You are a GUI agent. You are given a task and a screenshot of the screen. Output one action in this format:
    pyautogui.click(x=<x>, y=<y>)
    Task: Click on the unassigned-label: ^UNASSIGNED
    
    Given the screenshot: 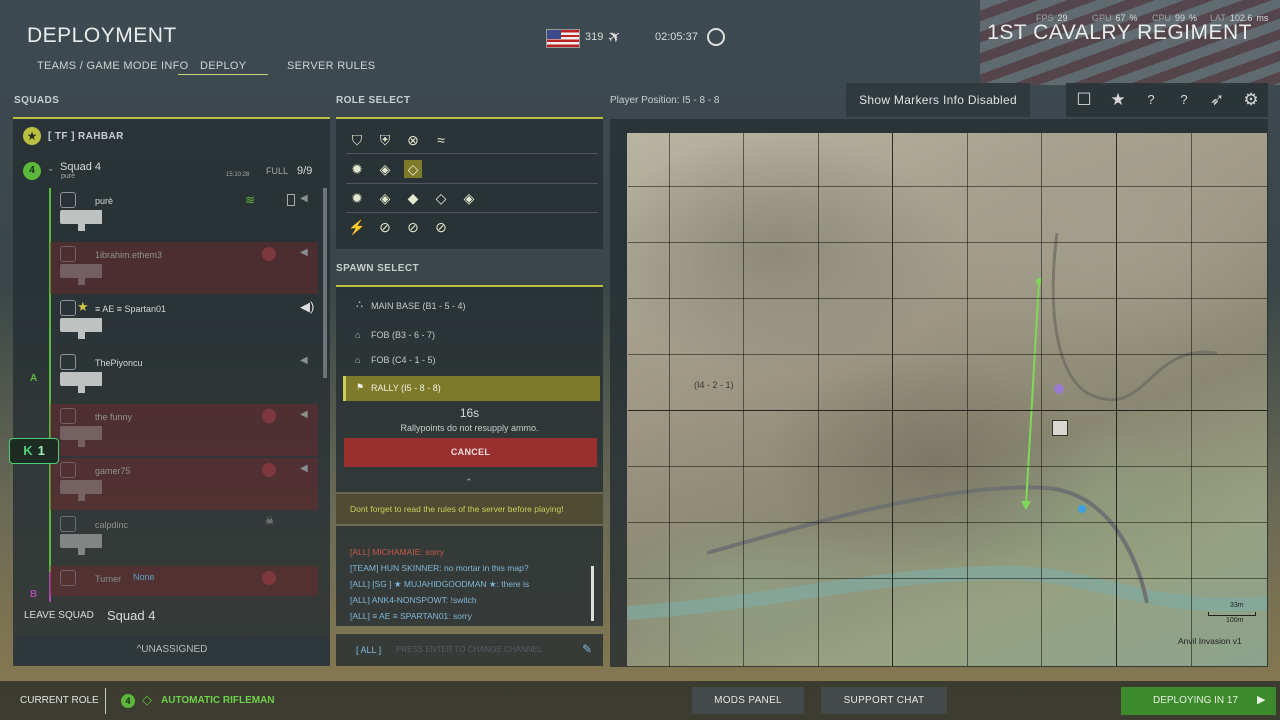 What is the action you would take?
    pyautogui.click(x=172, y=649)
    